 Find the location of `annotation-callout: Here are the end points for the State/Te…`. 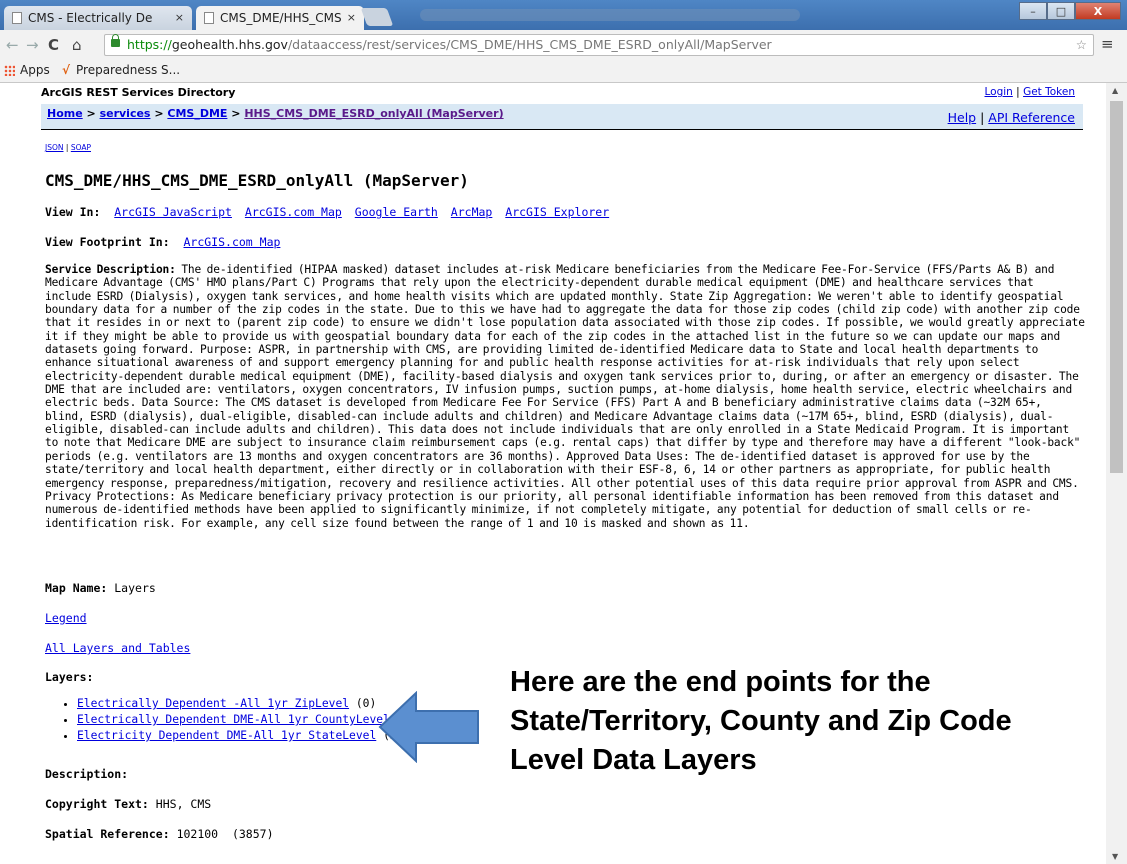

annotation-callout: Here are the end points for the State/Te… is located at coordinates (761, 721).